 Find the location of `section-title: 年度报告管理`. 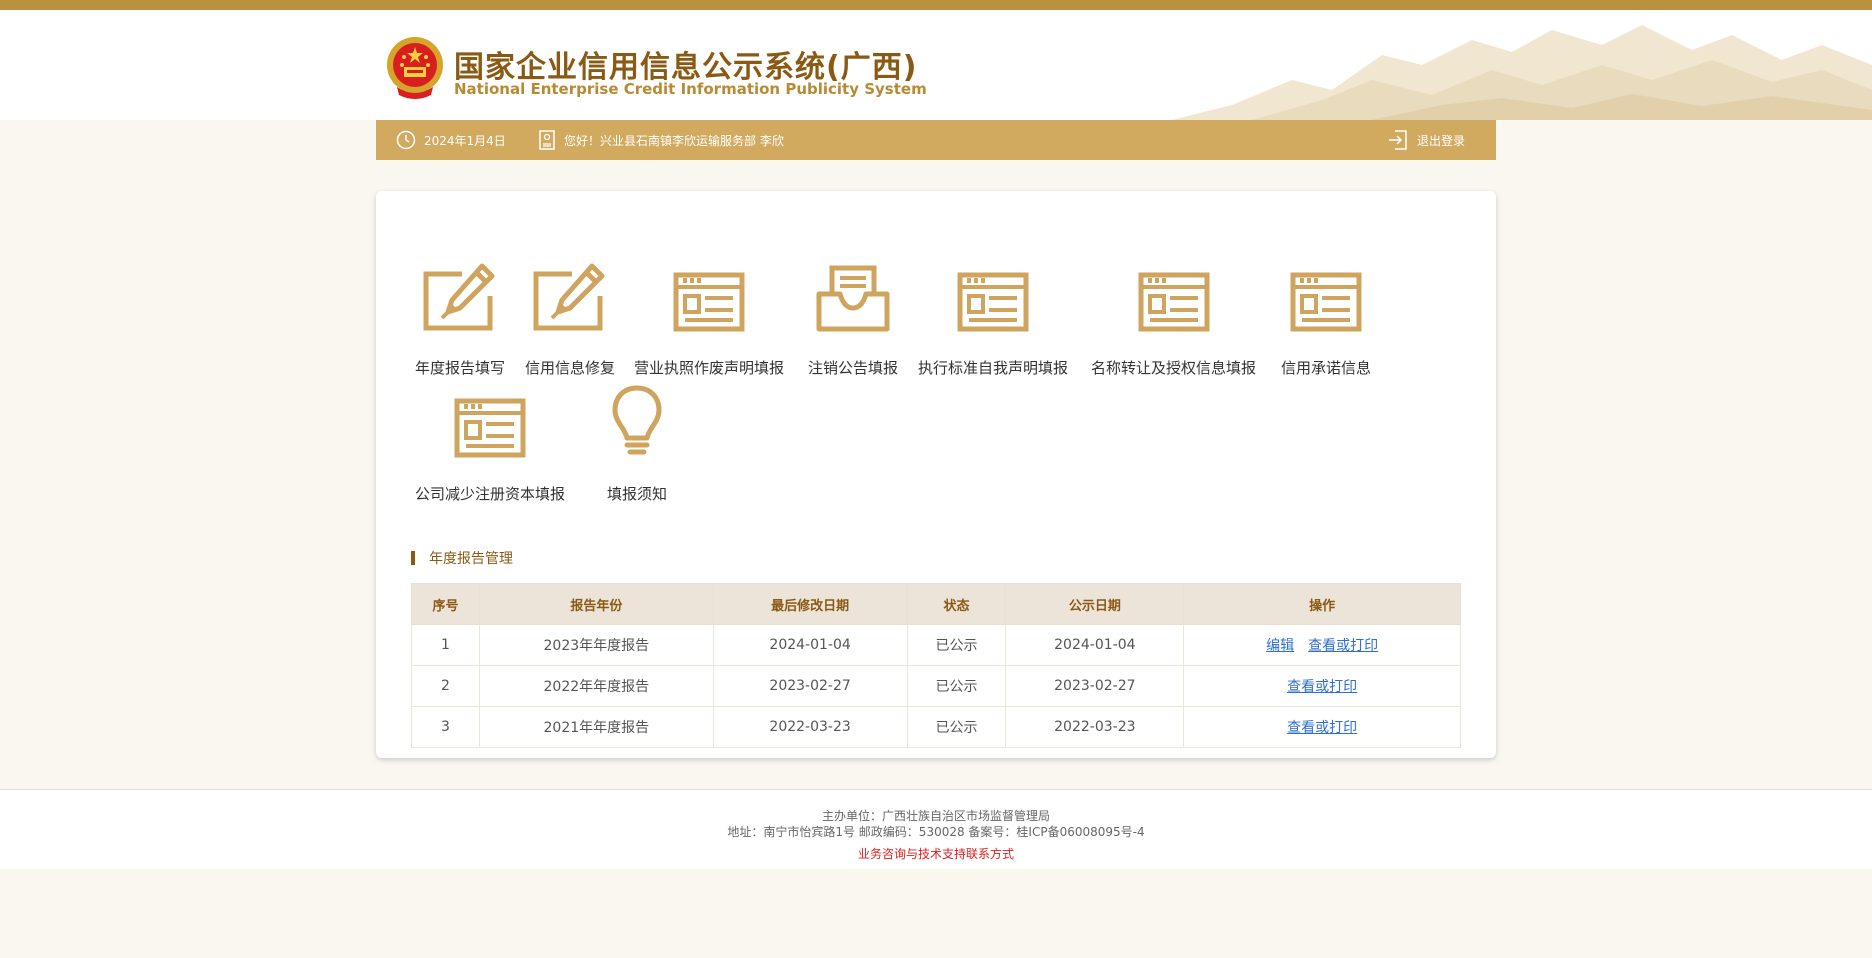

section-title: 年度报告管理 is located at coordinates (462, 558).